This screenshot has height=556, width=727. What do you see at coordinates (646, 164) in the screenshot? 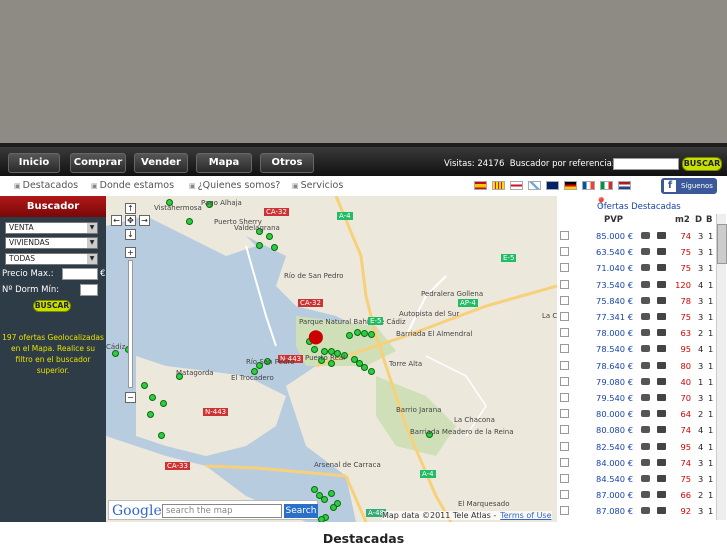
I see `ref-search-input` at bounding box center [646, 164].